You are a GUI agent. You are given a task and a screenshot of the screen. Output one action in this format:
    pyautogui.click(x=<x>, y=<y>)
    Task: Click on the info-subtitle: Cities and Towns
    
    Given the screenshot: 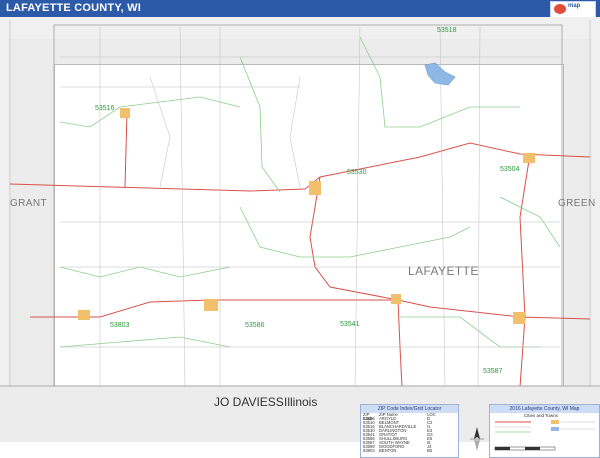 What is the action you would take?
    pyautogui.click(x=541, y=415)
    